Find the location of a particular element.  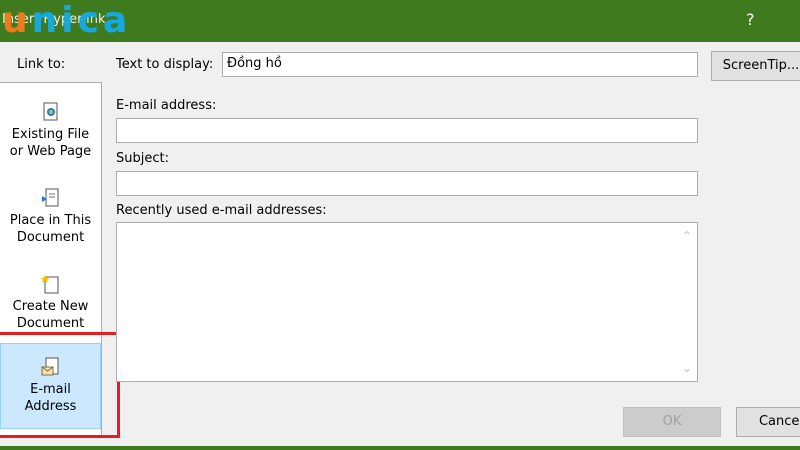

email-address-input is located at coordinates (407, 130).